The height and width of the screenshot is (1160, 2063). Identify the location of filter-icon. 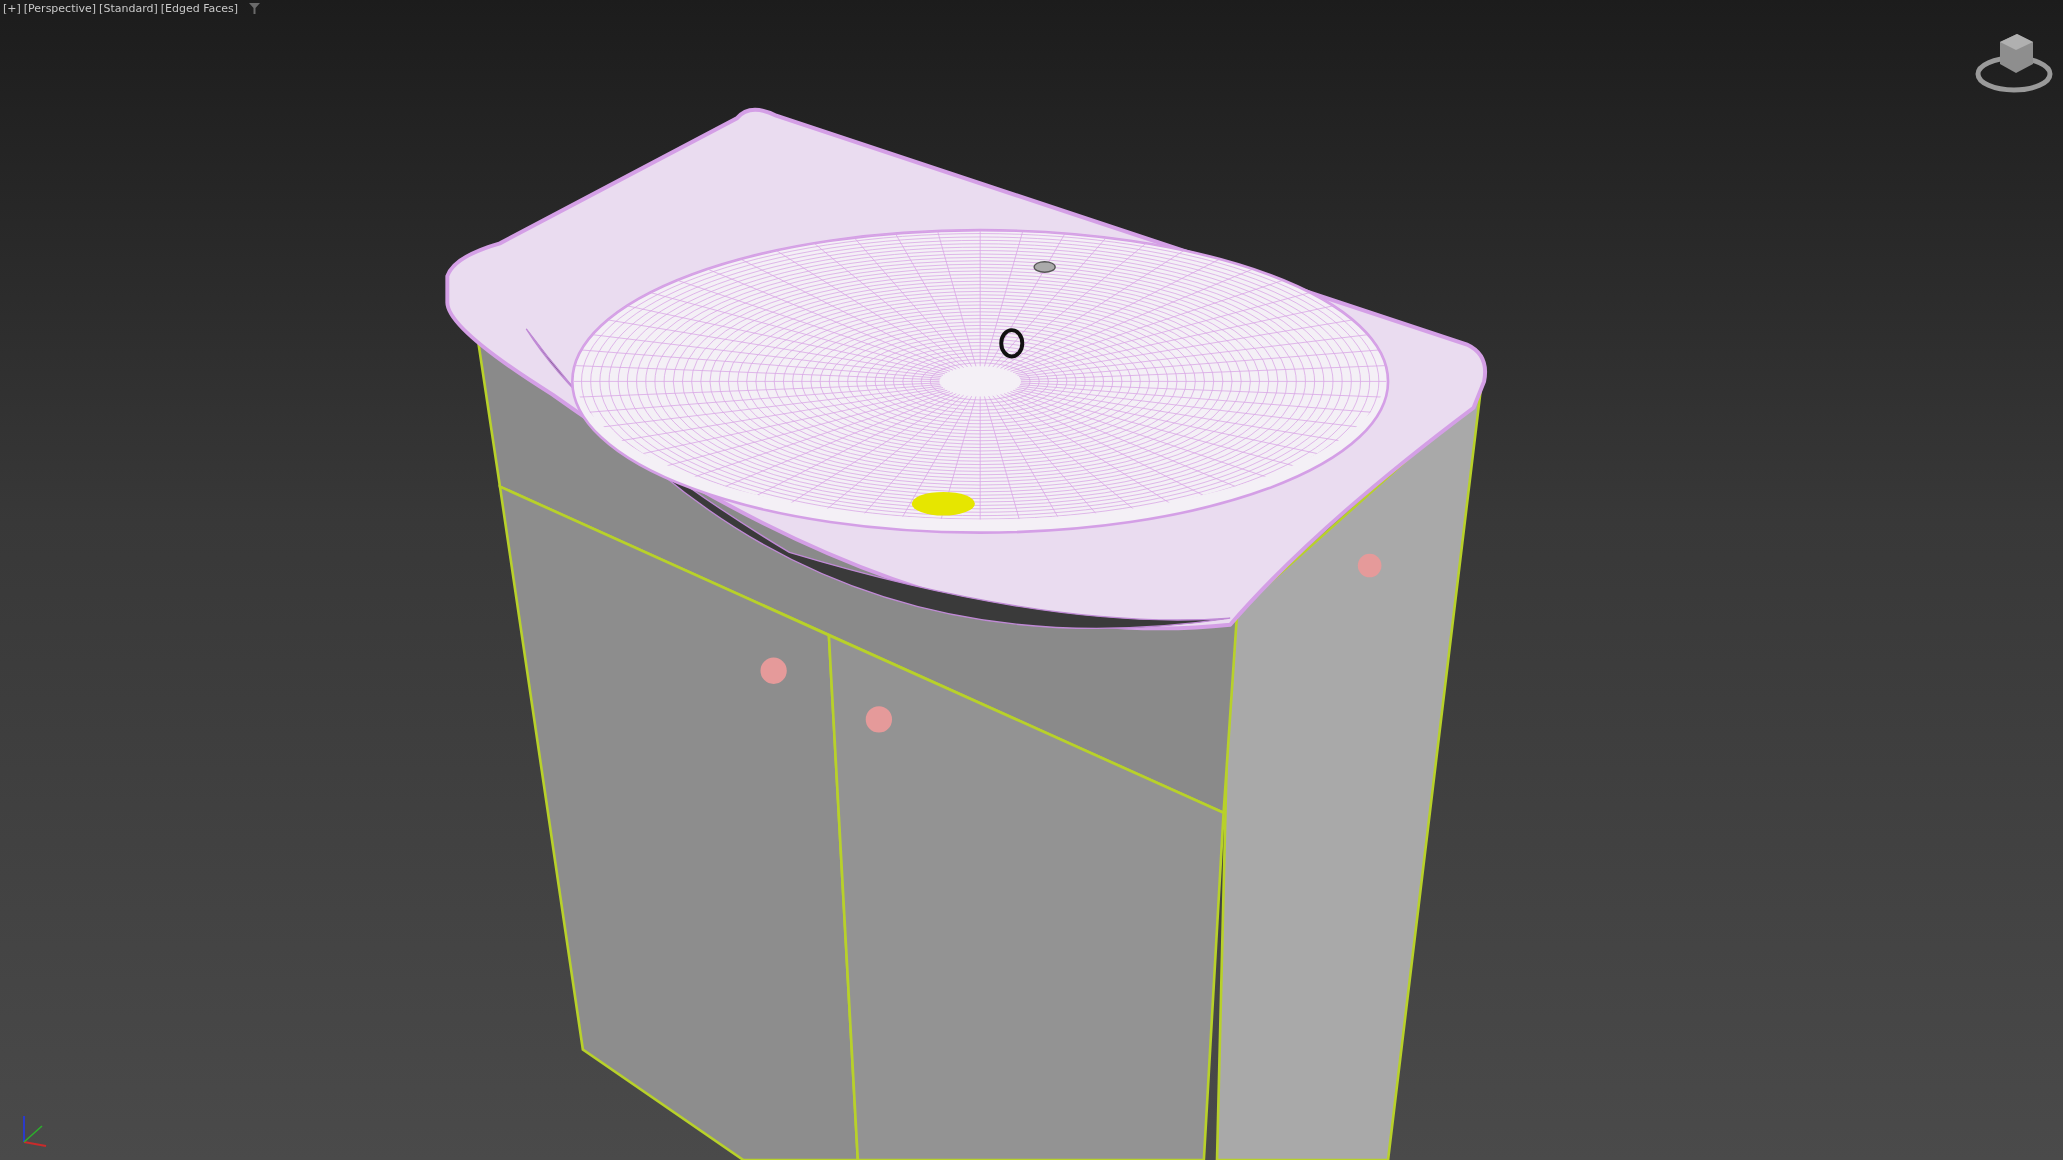
(255, 8).